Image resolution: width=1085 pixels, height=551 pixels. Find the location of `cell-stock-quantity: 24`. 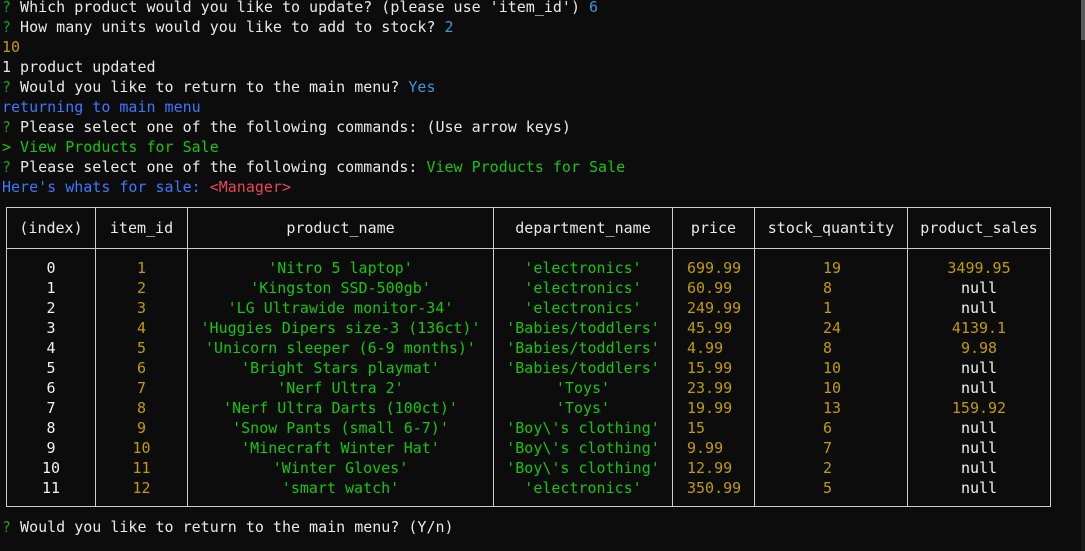

cell-stock-quantity: 24 is located at coordinates (832, 328).